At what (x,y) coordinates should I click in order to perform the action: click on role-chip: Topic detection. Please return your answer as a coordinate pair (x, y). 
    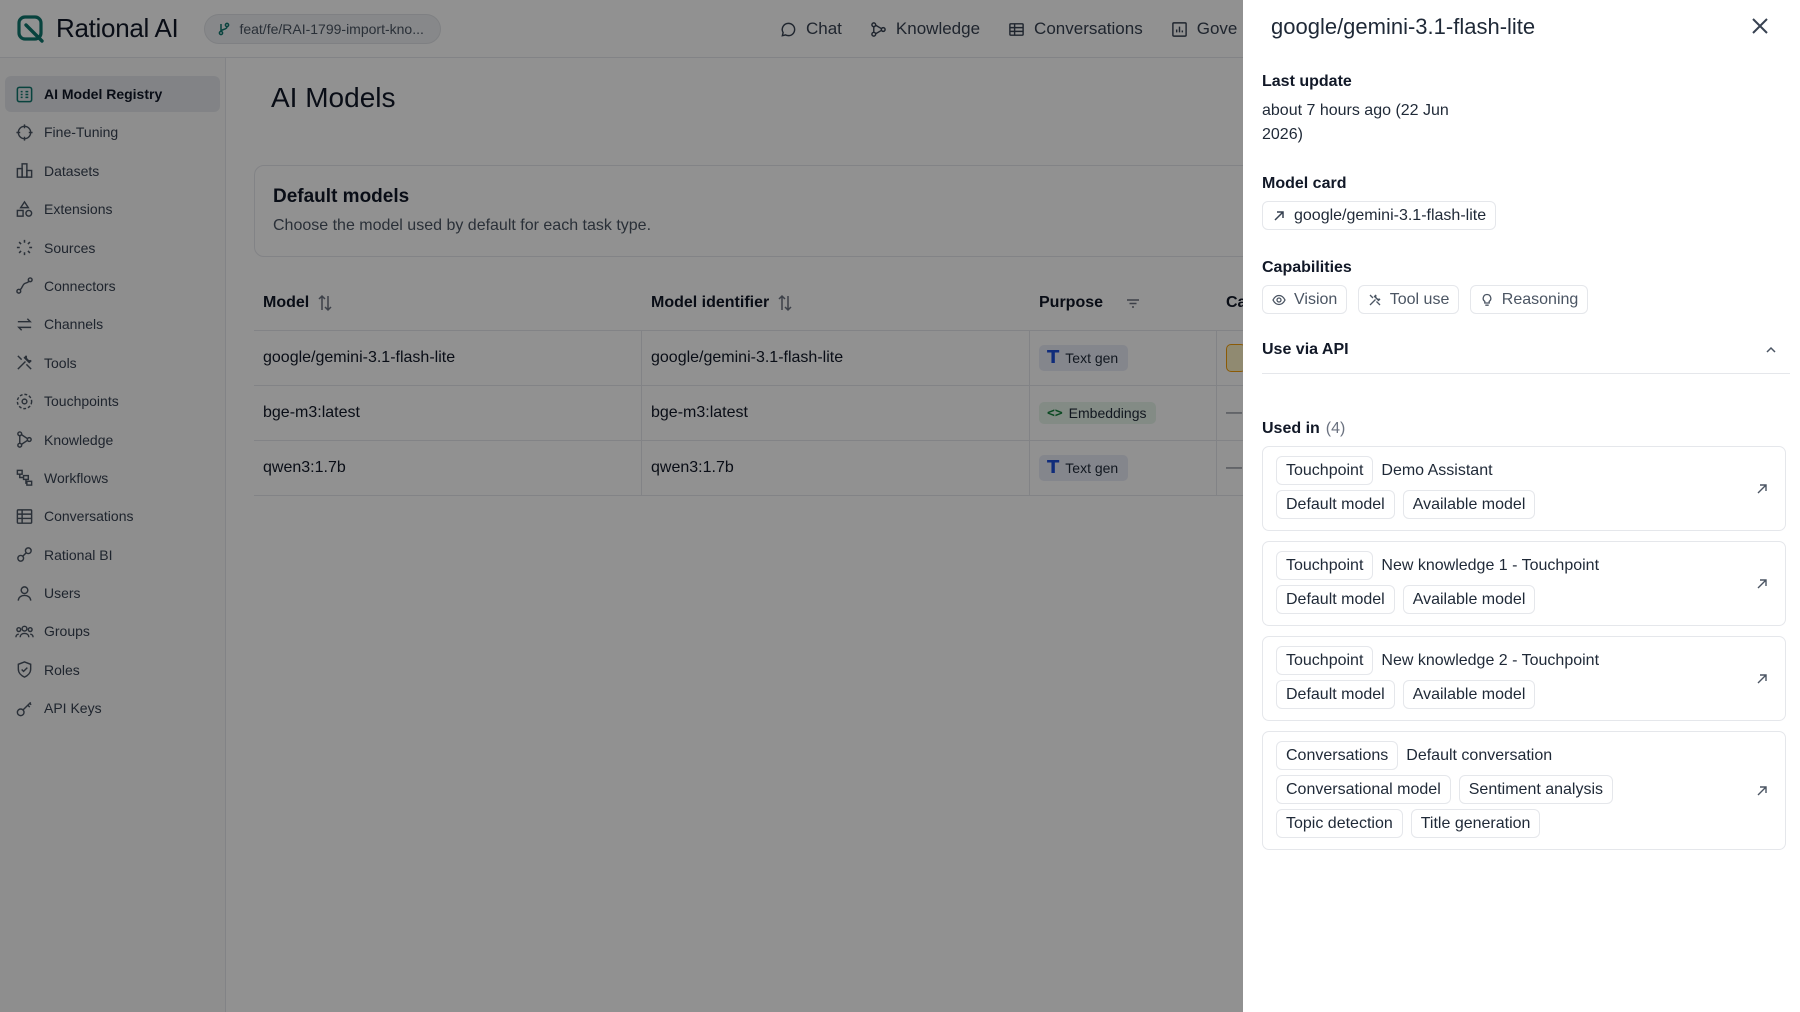
    Looking at the image, I should click on (1339, 823).